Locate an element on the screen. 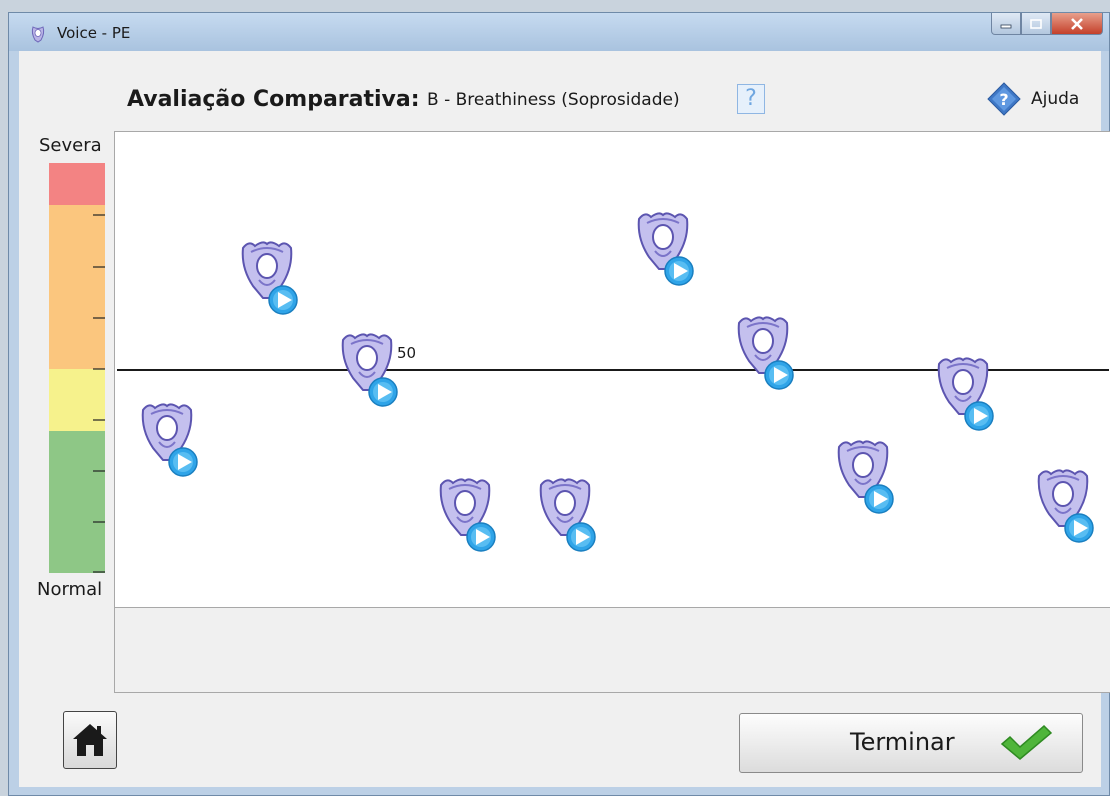 The image size is (1110, 796). checkmark-icon is located at coordinates (1026, 742).